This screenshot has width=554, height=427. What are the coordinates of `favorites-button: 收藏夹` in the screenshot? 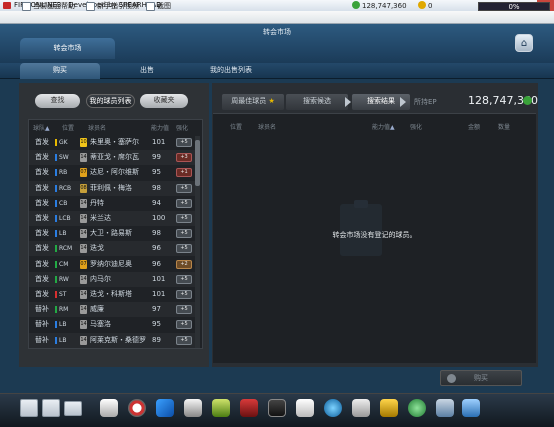 It's located at (164, 101).